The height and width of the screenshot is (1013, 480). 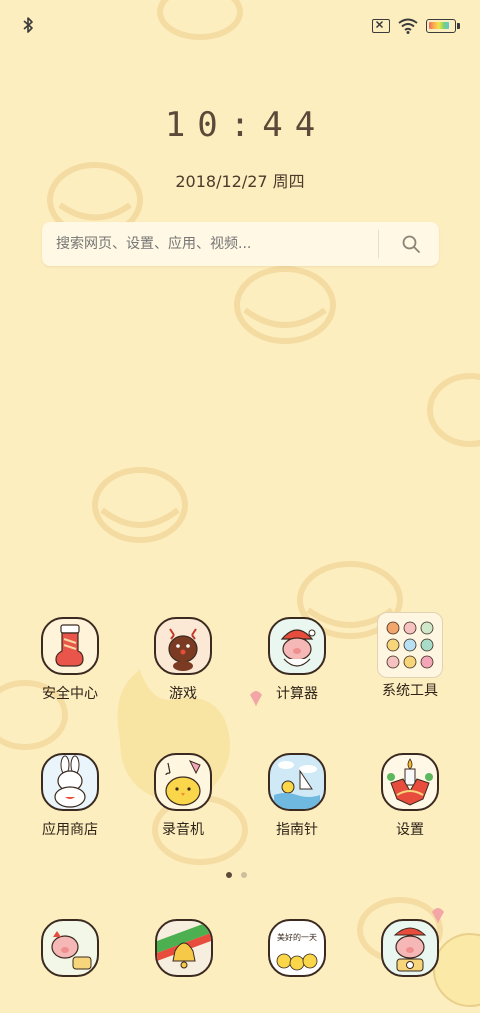 I want to click on pig-camera-icon, so click(x=410, y=949).